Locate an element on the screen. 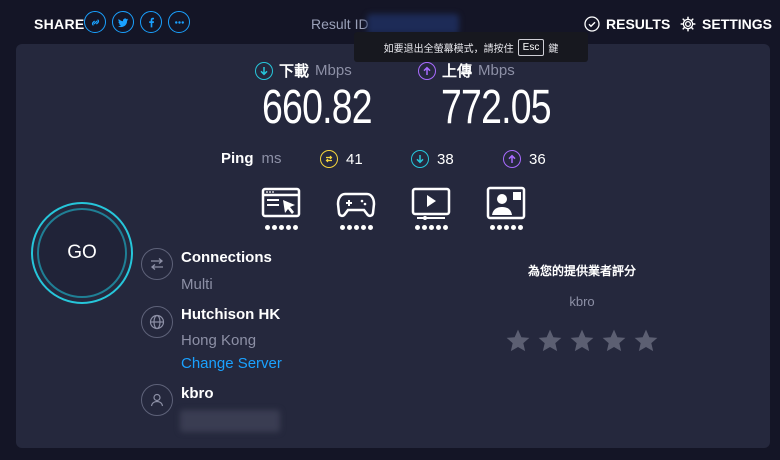  result-id-value-redacted is located at coordinates (413, 24).